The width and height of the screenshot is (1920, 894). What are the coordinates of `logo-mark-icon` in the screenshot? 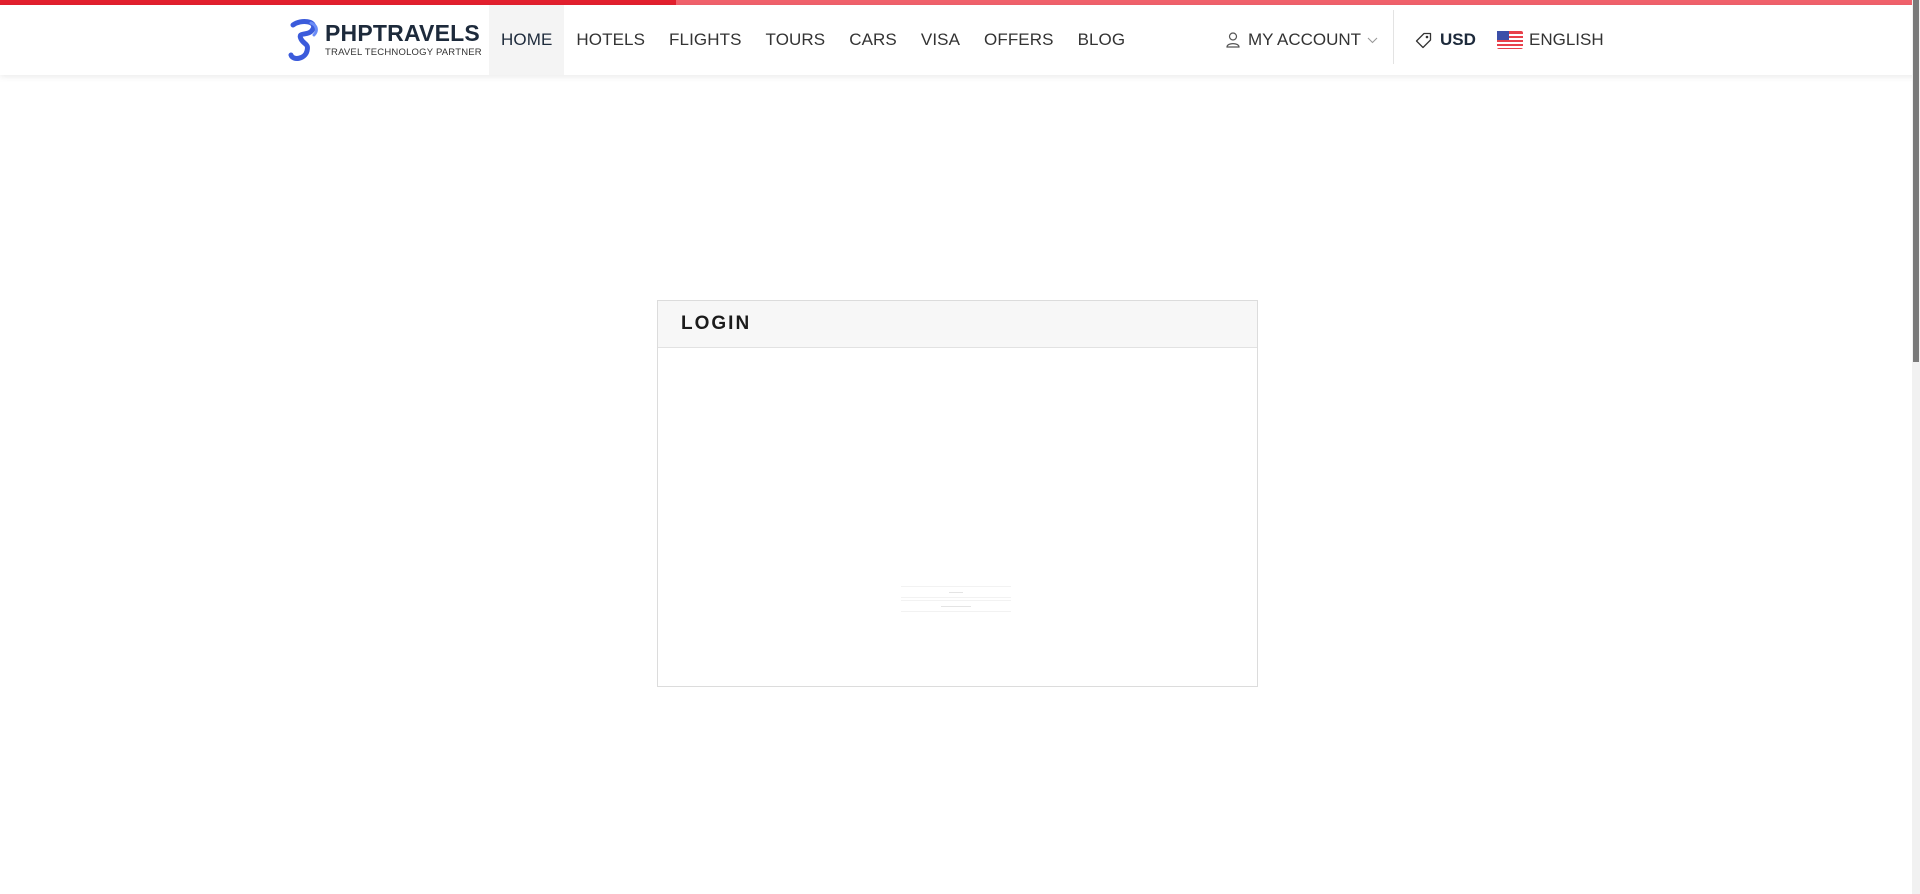 It's located at (303, 40).